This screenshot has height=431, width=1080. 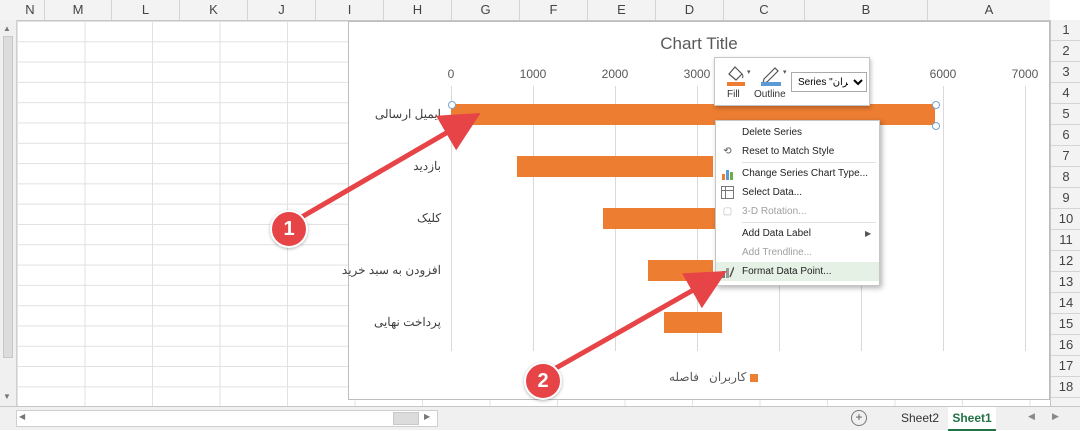 I want to click on tab-scroll-left-icon: ◀, so click(x=1031, y=416).